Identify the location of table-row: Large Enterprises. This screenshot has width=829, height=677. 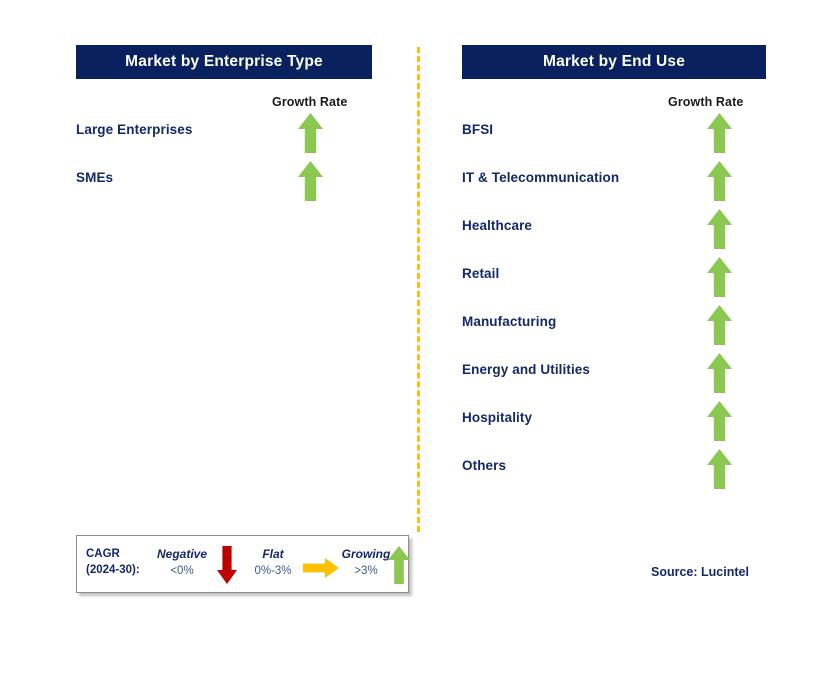
(224, 141).